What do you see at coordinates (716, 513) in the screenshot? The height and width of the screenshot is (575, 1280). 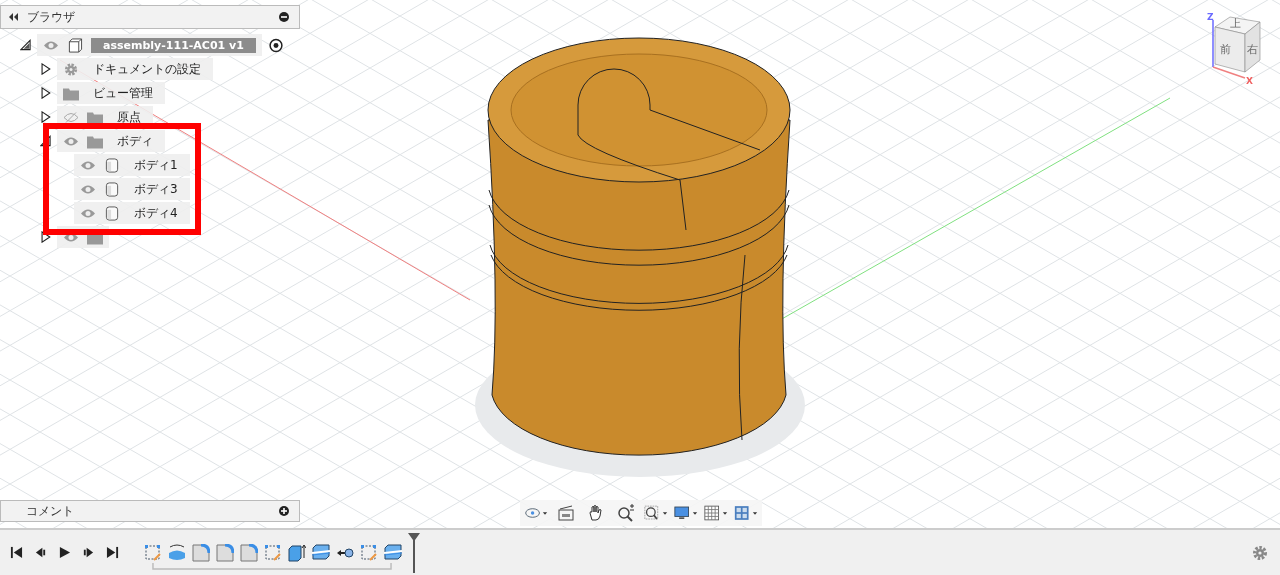 I see `grid-icon` at bounding box center [716, 513].